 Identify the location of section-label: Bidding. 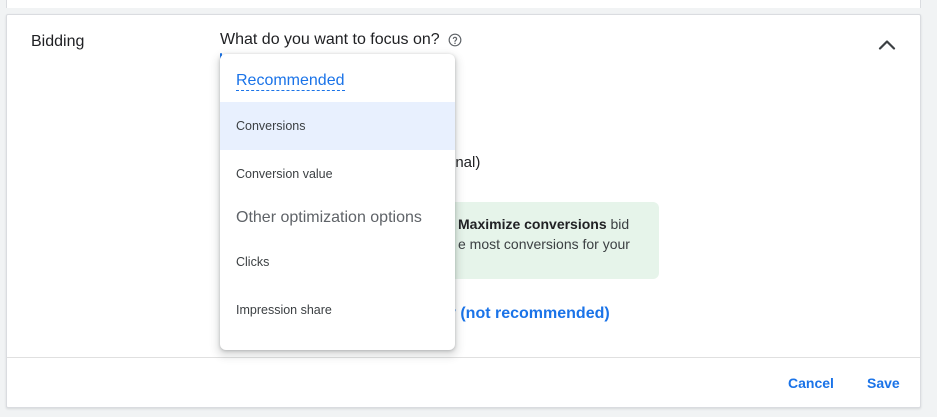
(58, 41).